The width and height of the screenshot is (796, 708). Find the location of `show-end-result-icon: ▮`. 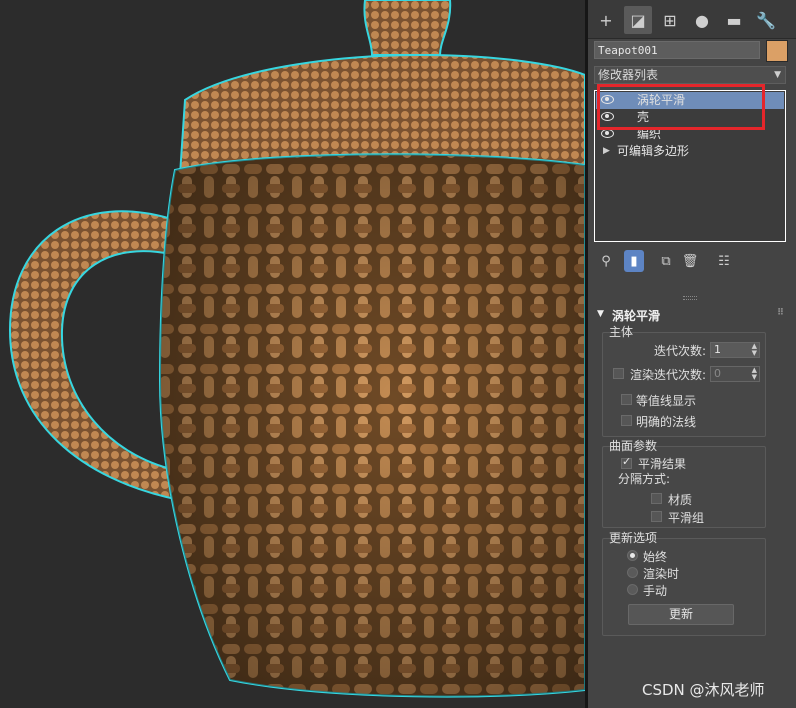

show-end-result-icon: ▮ is located at coordinates (634, 261).